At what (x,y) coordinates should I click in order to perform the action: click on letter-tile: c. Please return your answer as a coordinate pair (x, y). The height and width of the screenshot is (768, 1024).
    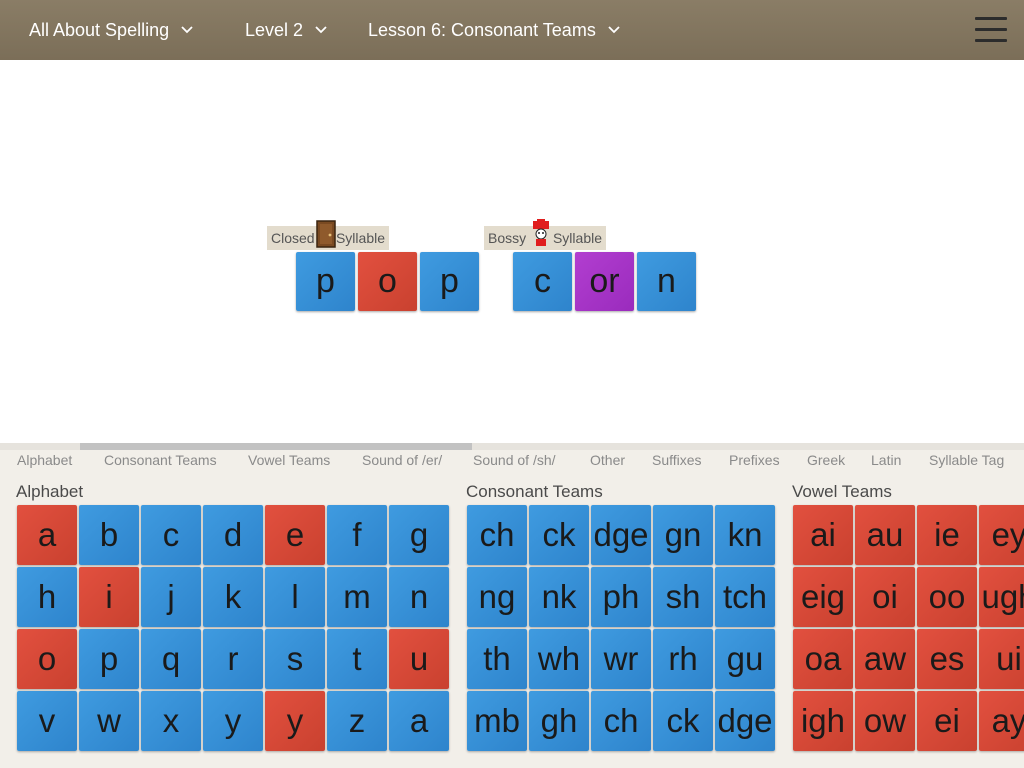
    Looking at the image, I should click on (171, 535).